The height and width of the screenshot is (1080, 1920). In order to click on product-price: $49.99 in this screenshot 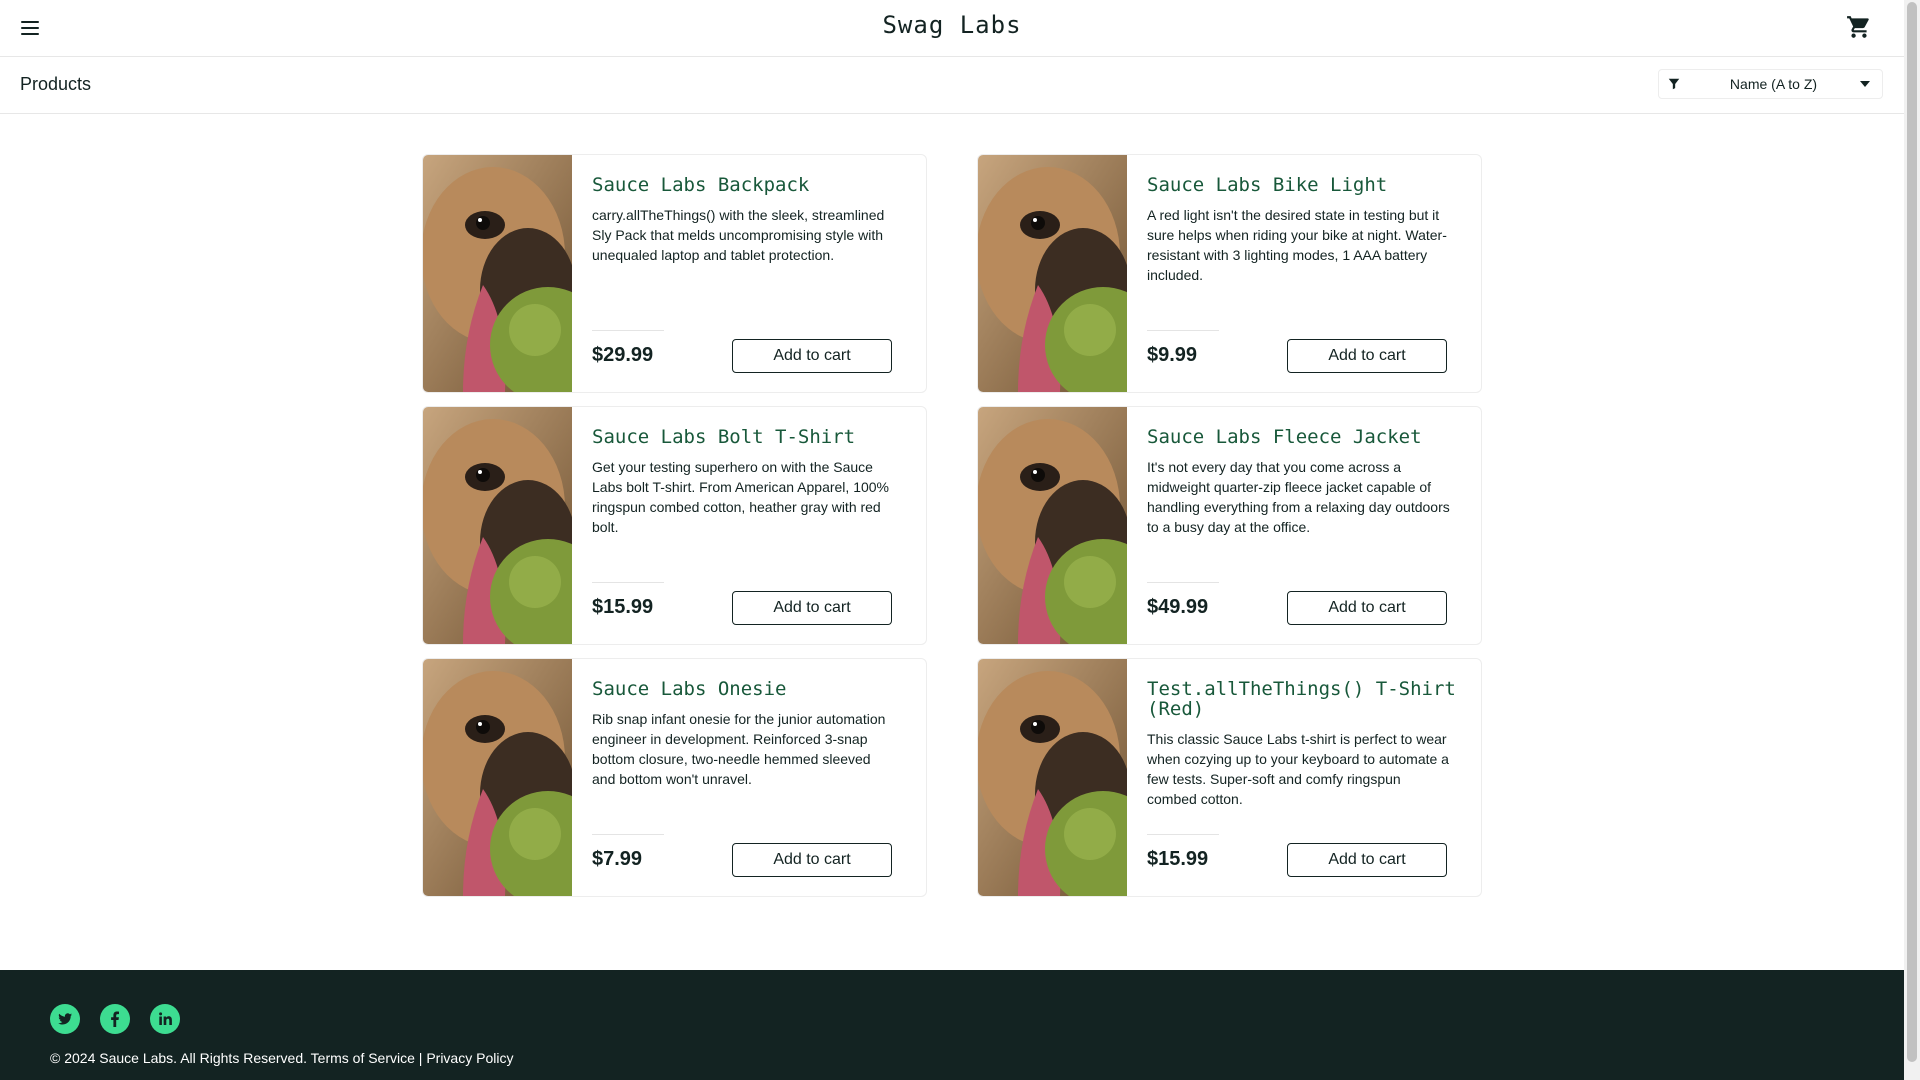, I will do `click(1178, 607)`.